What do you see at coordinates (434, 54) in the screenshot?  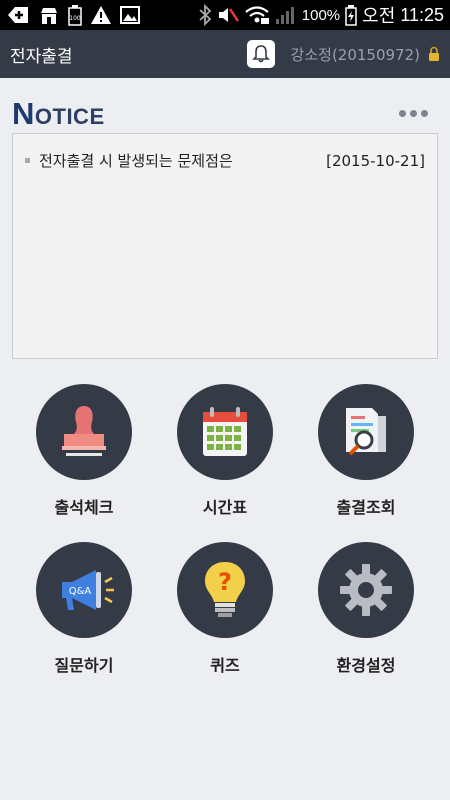 I see `lock-icon` at bounding box center [434, 54].